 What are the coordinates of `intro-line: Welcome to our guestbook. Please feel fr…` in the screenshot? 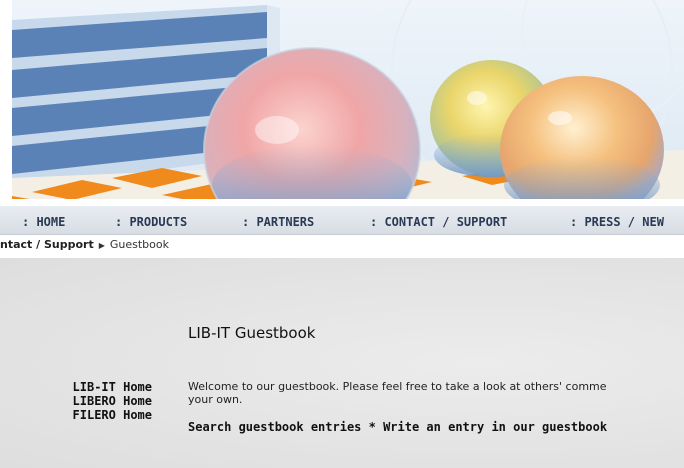 It's located at (397, 386).